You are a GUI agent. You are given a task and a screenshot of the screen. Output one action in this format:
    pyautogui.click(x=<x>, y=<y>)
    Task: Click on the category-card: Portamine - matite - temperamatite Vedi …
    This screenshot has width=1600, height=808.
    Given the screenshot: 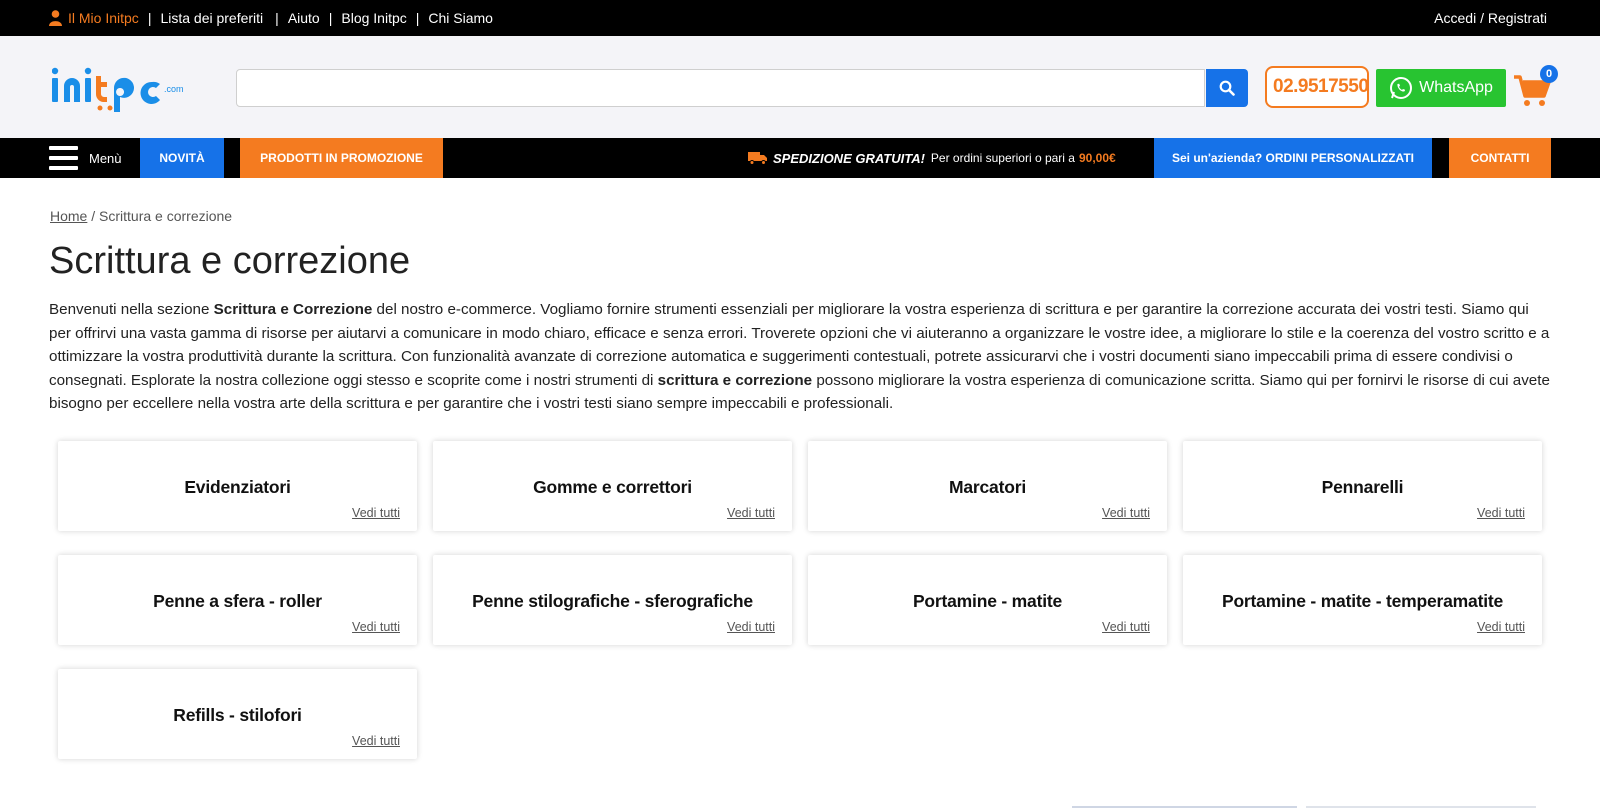 What is the action you would take?
    pyautogui.click(x=1362, y=600)
    